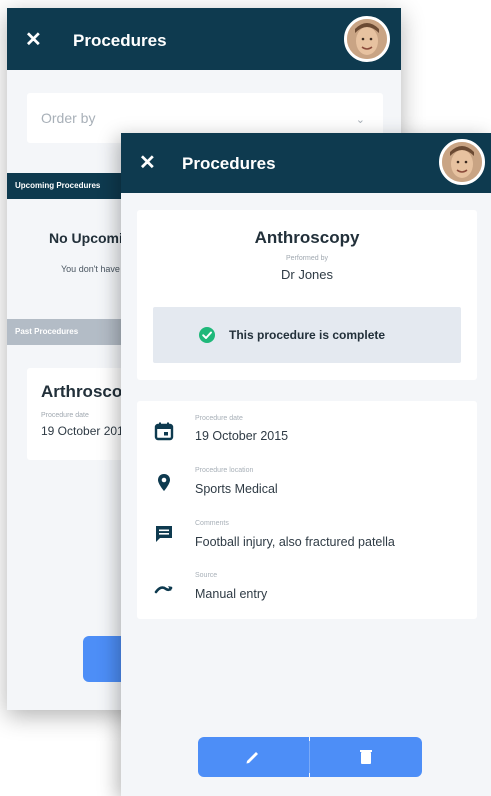 The width and height of the screenshot is (491, 796). What do you see at coordinates (224, 470) in the screenshot?
I see `detail-label: Procedure location` at bounding box center [224, 470].